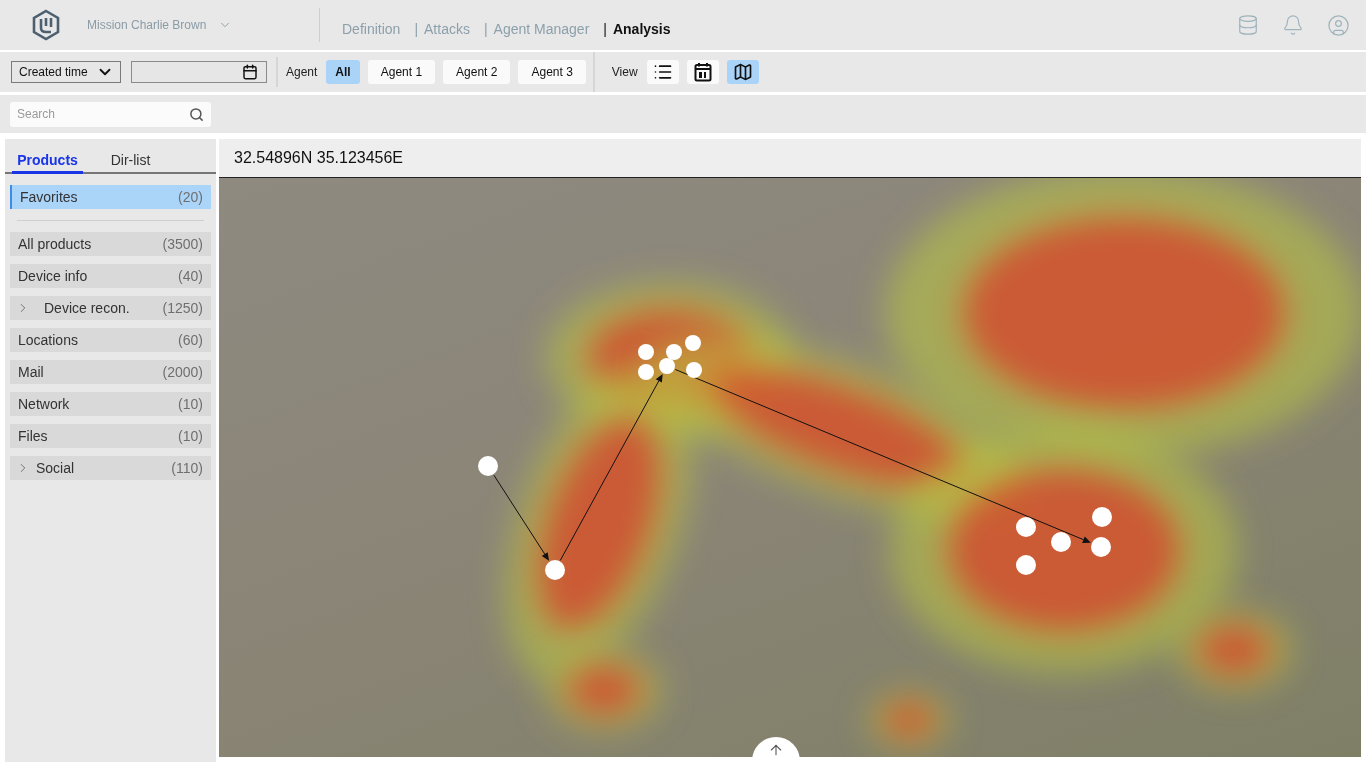 This screenshot has width=1366, height=768. Describe the element at coordinates (624, 72) in the screenshot. I see `view-label: View` at that location.